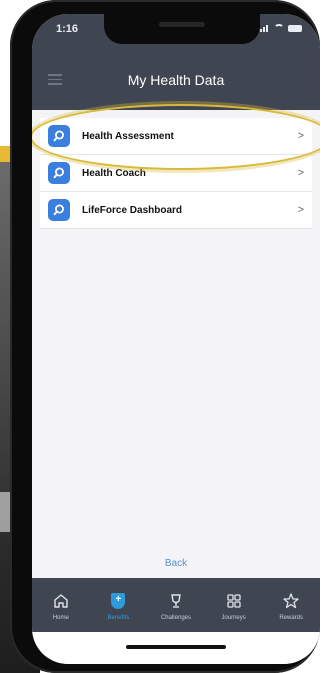 The width and height of the screenshot is (321, 673). Describe the element at coordinates (295, 28) in the screenshot. I see `battery-icon` at that location.